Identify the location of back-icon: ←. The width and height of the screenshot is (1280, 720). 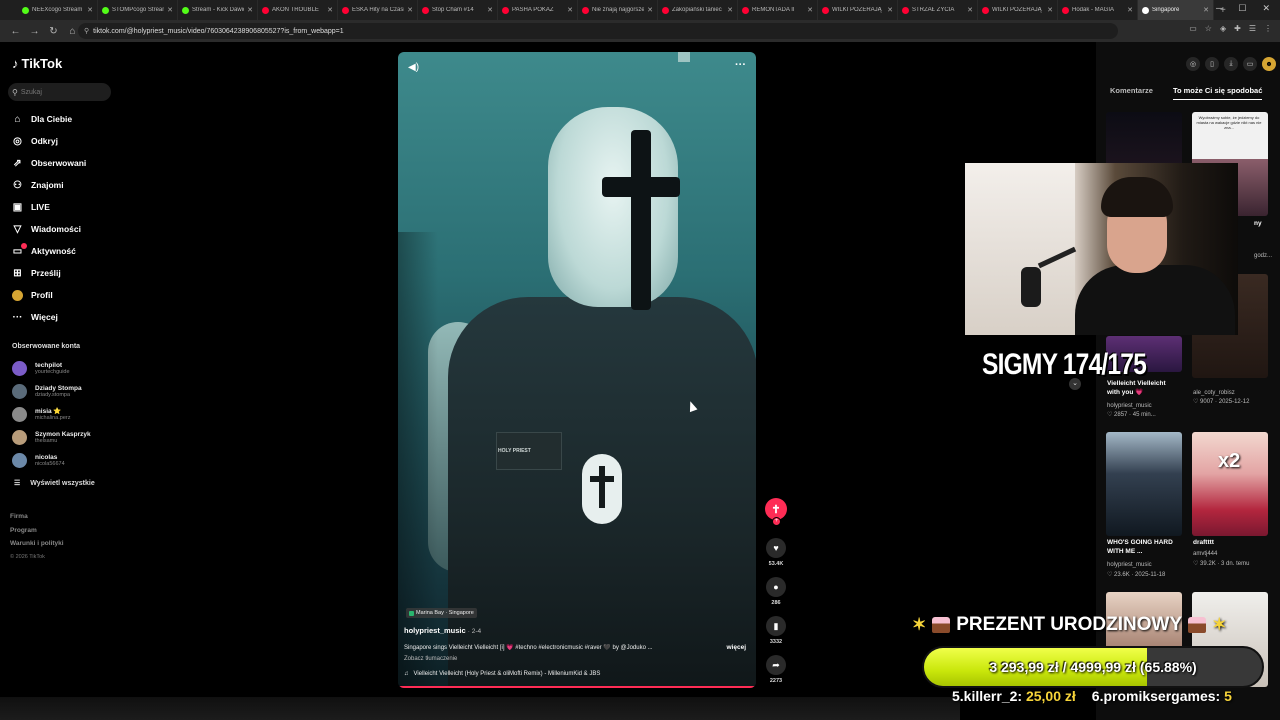
(15, 31).